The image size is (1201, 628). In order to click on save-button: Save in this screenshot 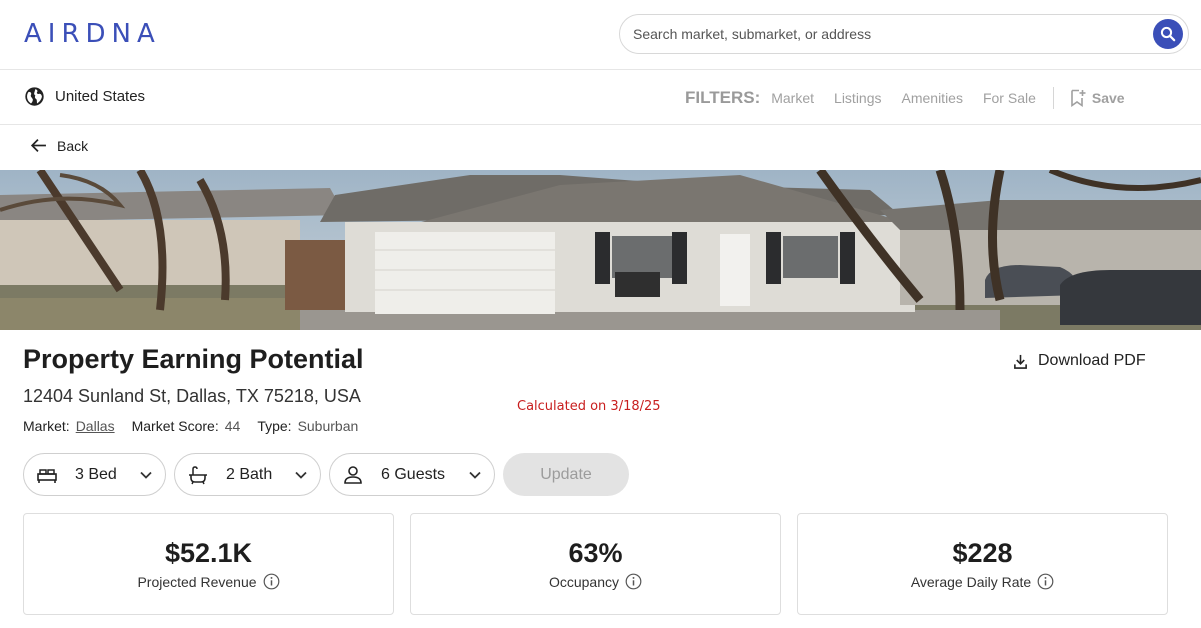, I will do `click(1097, 98)`.